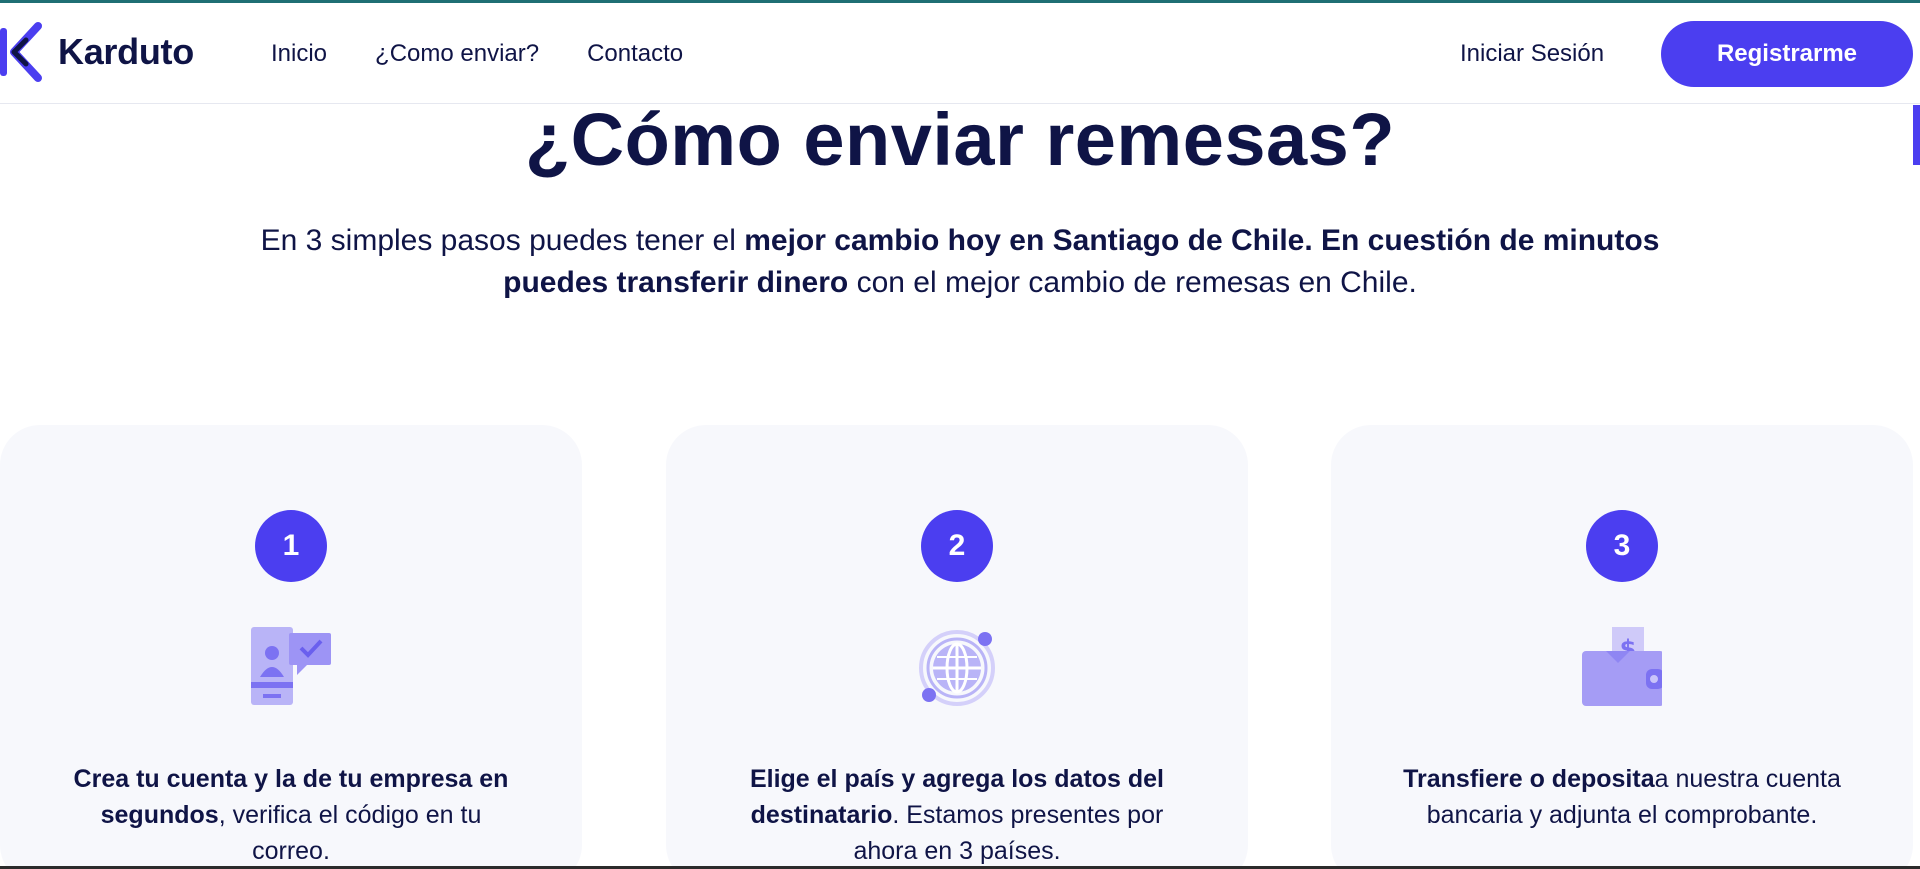 Image resolution: width=1920 pixels, height=869 pixels. I want to click on karduto-logo-icon, so click(21, 52).